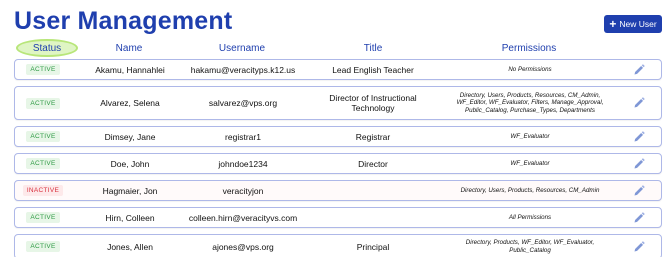 The height and width of the screenshot is (257, 670). I want to click on column-header-permissions: Permissions, so click(529, 48).